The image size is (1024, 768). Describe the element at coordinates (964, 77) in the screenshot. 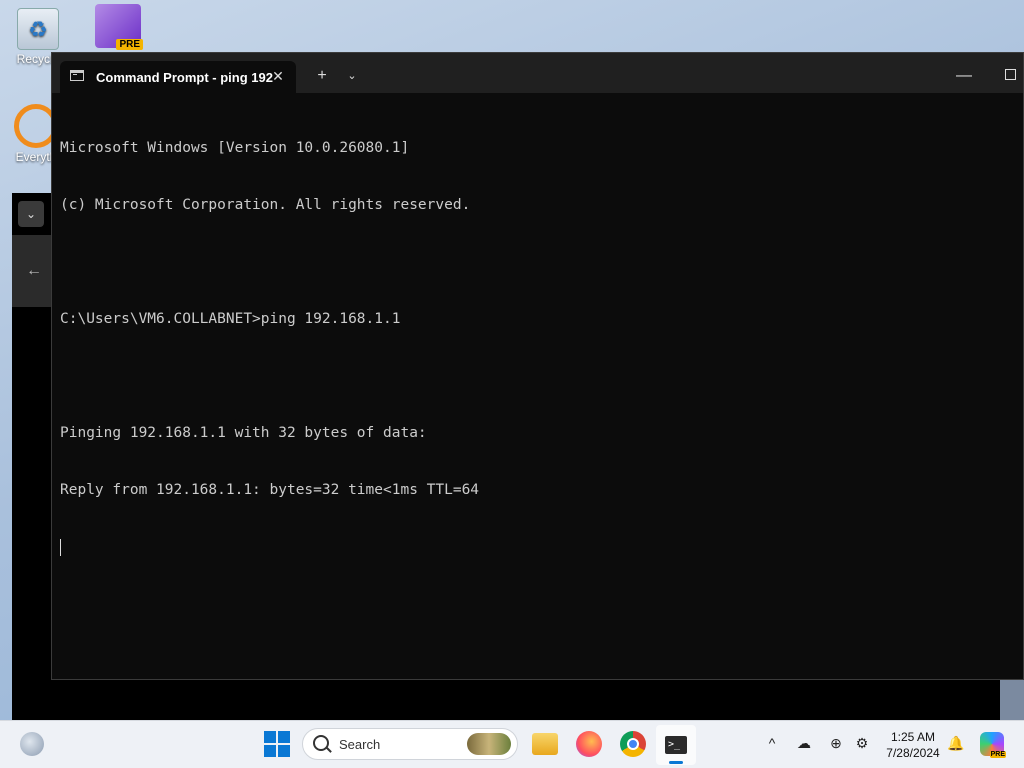

I see `minimize-button: —` at that location.